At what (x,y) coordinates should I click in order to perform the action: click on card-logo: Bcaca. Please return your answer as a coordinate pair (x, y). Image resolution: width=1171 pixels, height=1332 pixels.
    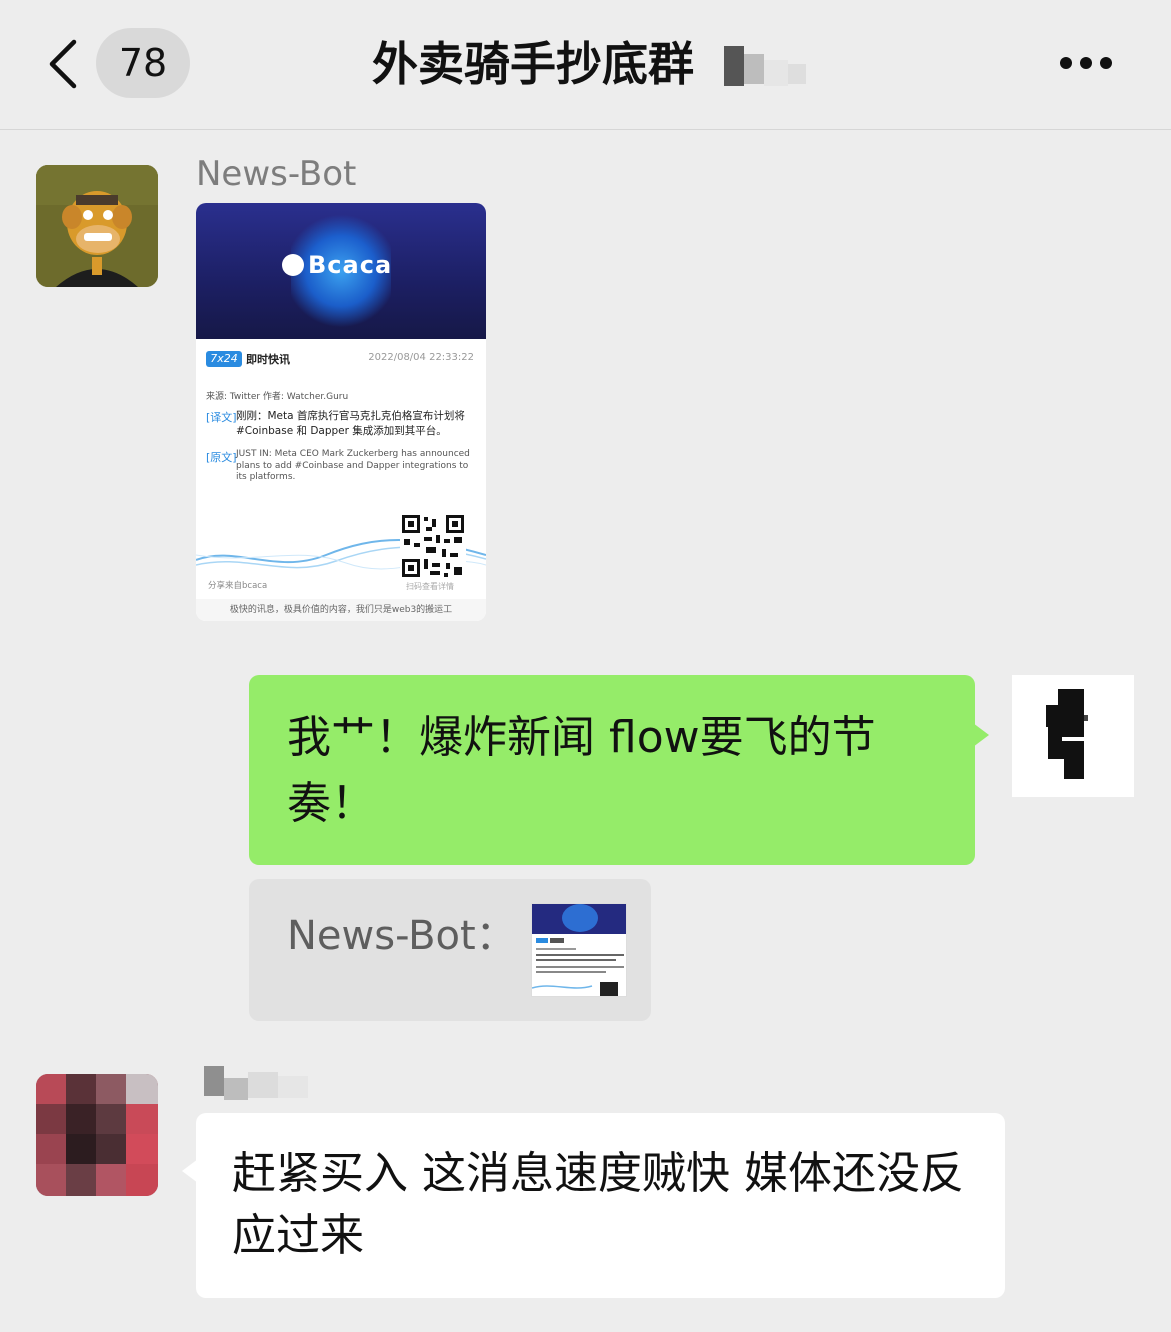
    Looking at the image, I should click on (337, 265).